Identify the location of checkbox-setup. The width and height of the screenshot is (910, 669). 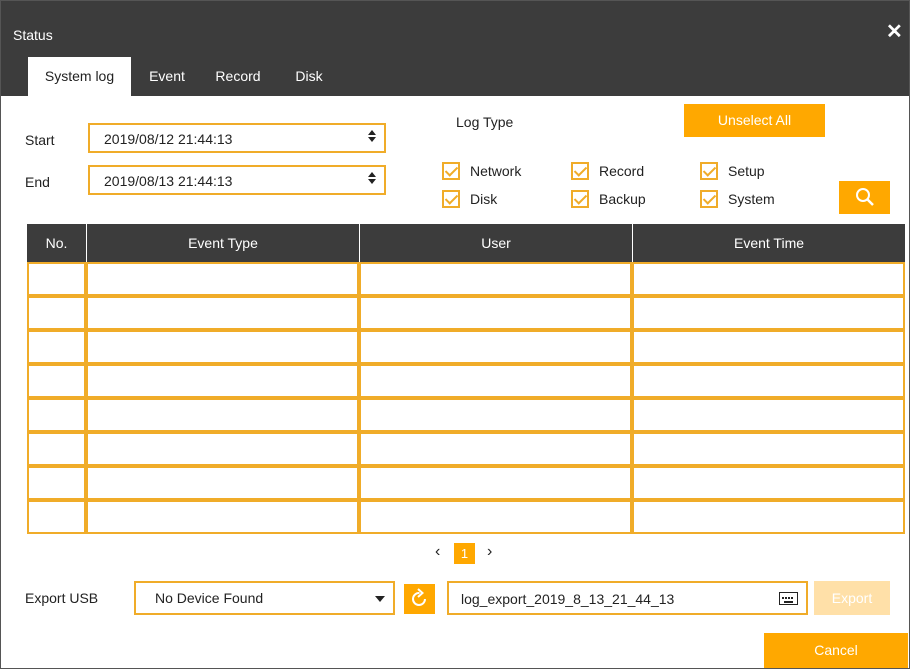
(709, 171).